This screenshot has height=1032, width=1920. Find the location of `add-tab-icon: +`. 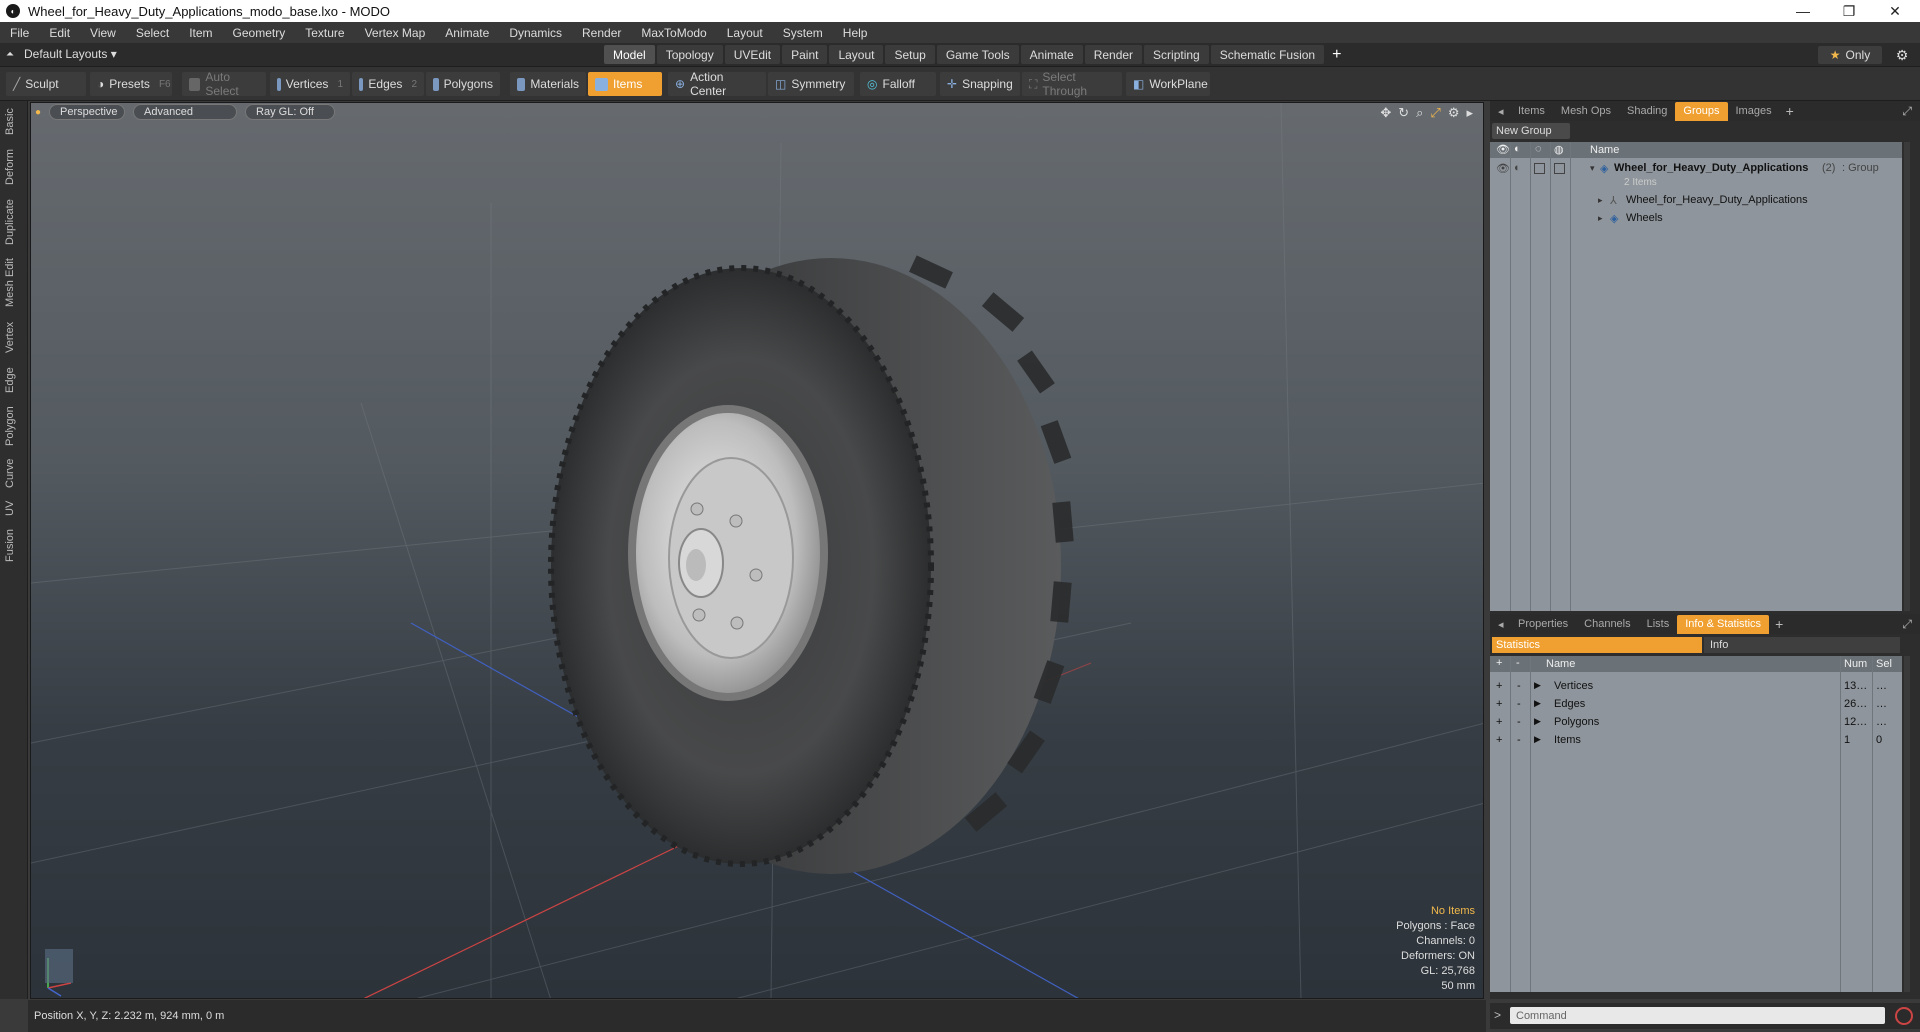

add-tab-icon: + is located at coordinates (1333, 54).